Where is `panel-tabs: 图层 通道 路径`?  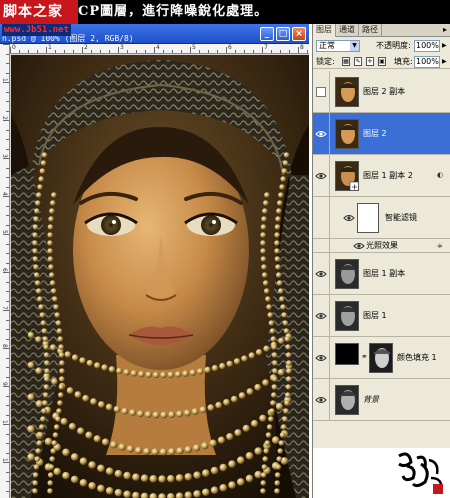
panel-tabs: 图层 通道 路径 is located at coordinates (381, 30).